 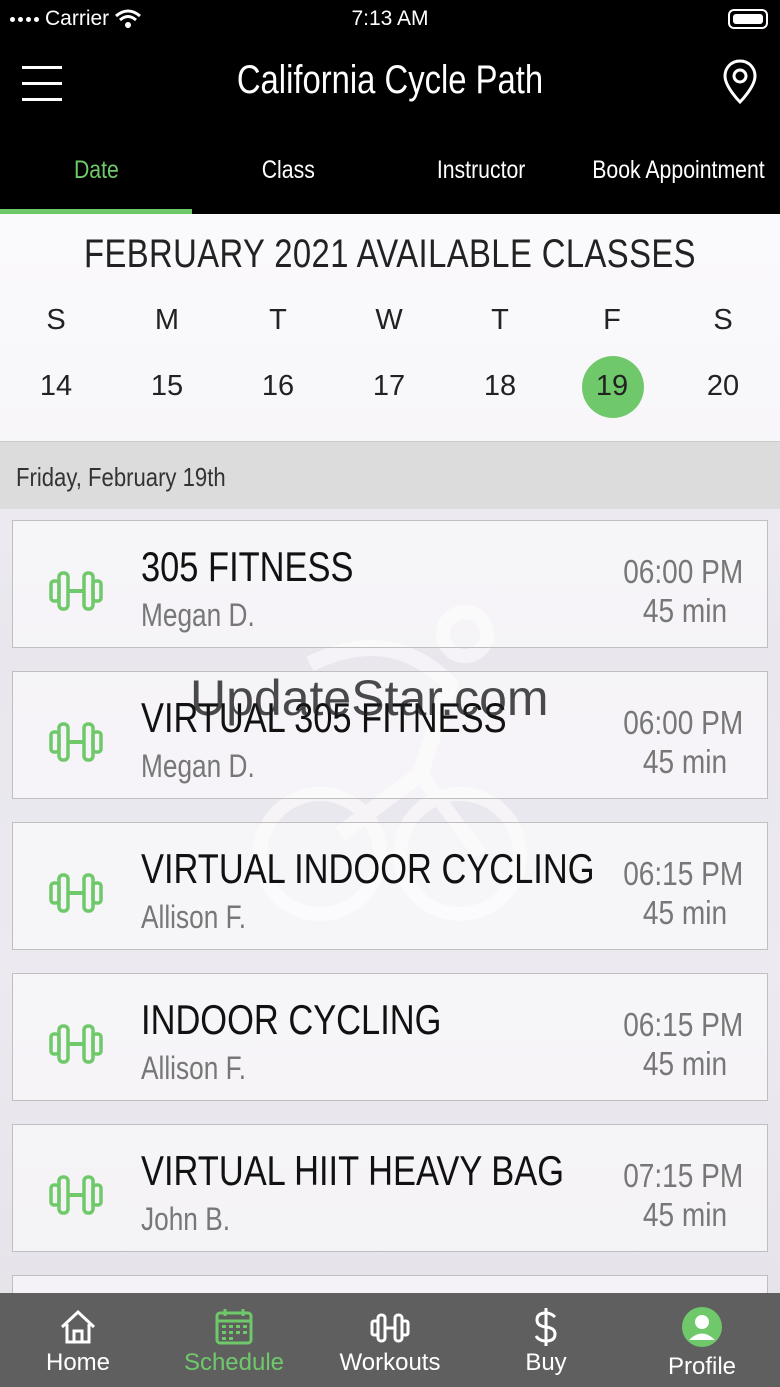 I want to click on calendar-title: FEBRUARY 2021 AVAILABLE CLASSES, so click(x=390, y=254).